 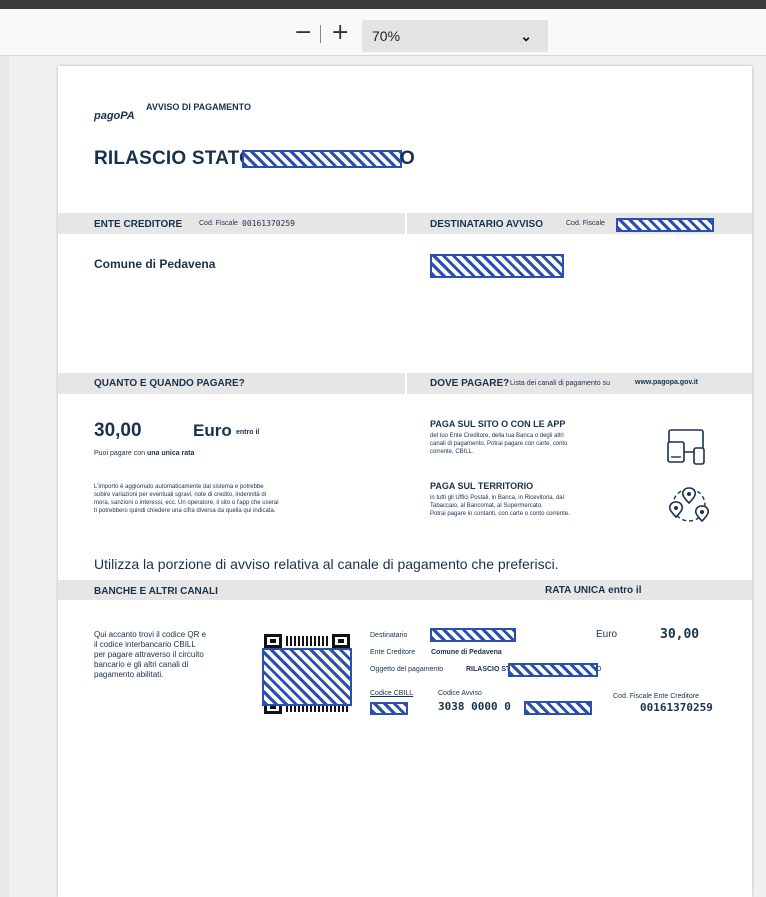 What do you see at coordinates (268, 223) in the screenshot?
I see `creditor-cf: 00161370259` at bounding box center [268, 223].